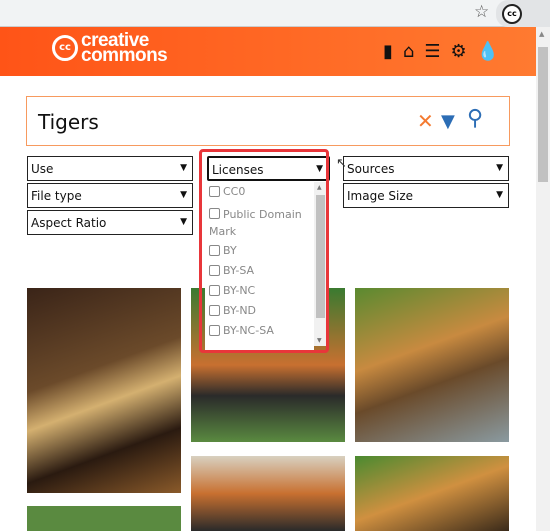 This screenshot has height=531, width=550. I want to click on aspect-ratio-select: Aspect Ratio ▼, so click(110, 222).